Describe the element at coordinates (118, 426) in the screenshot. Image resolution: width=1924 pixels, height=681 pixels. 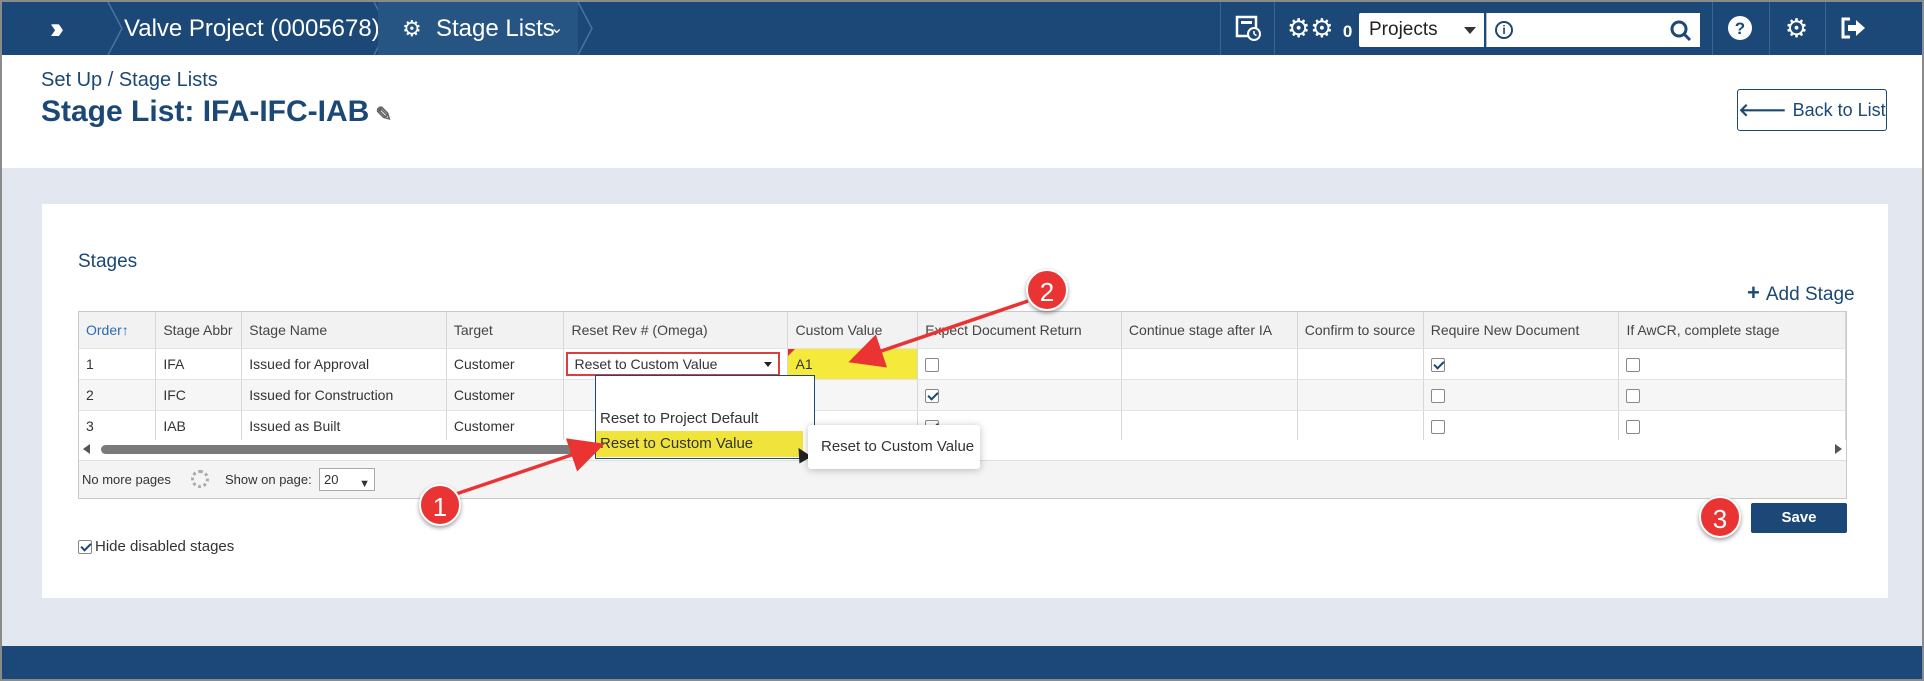
I see `cell-order: 3` at that location.